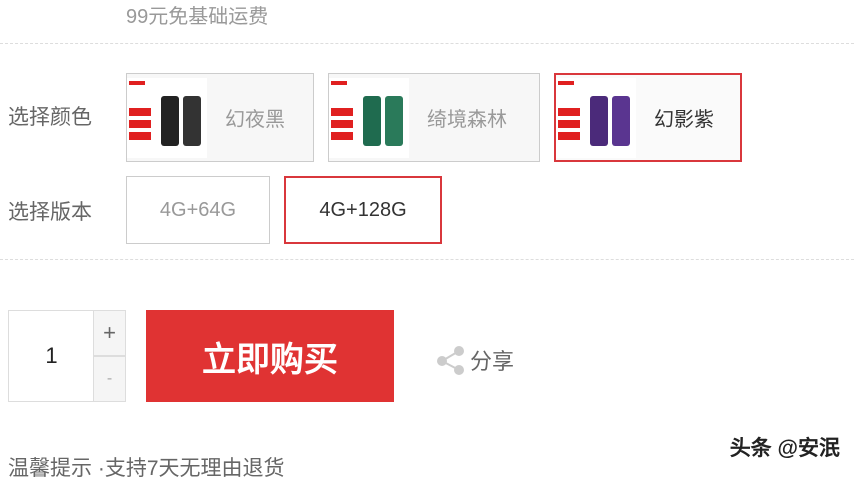 The height and width of the screenshot is (482, 854). What do you see at coordinates (50, 117) in the screenshot?
I see `color-label: 选择颜色` at bounding box center [50, 117].